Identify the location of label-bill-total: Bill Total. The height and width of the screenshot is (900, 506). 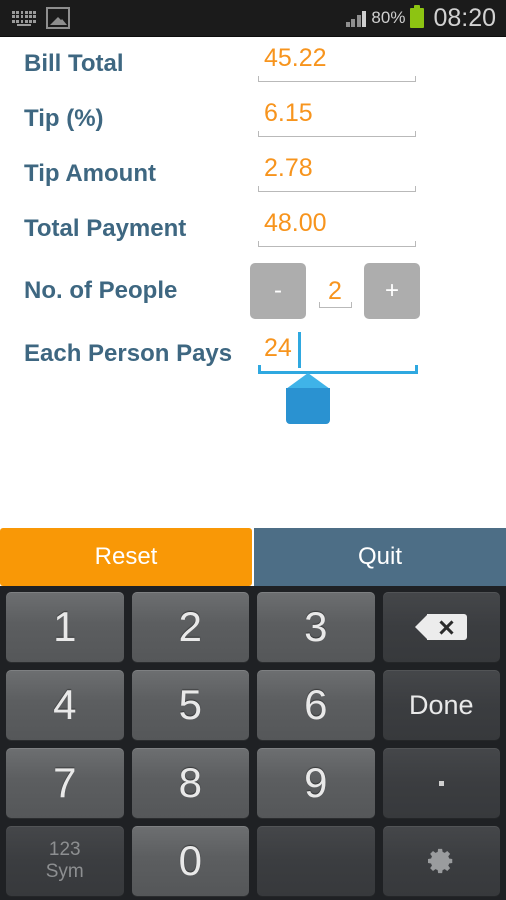
(74, 63).